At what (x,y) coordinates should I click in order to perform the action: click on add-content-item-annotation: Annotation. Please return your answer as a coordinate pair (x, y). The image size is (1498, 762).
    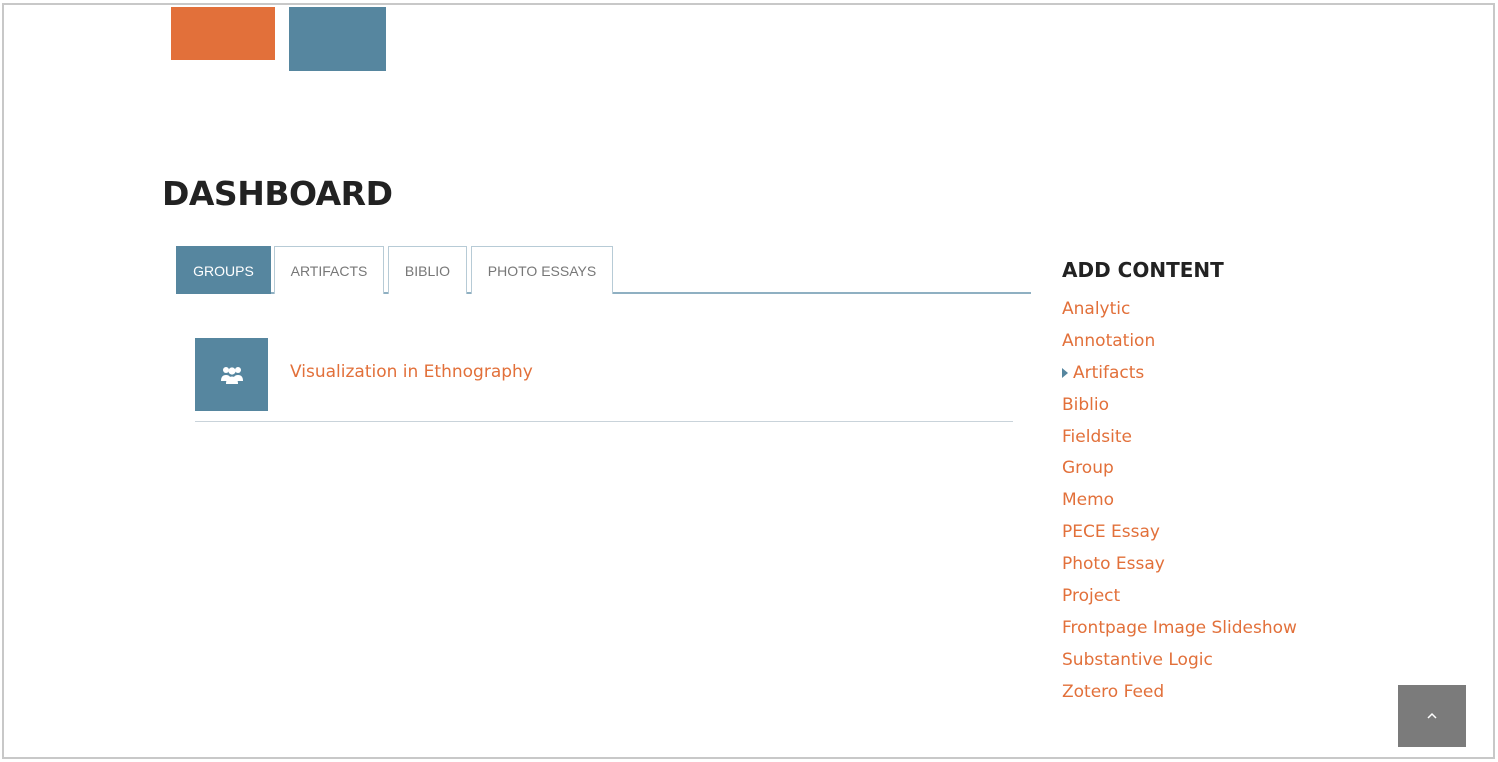
    Looking at the image, I should click on (1179, 344).